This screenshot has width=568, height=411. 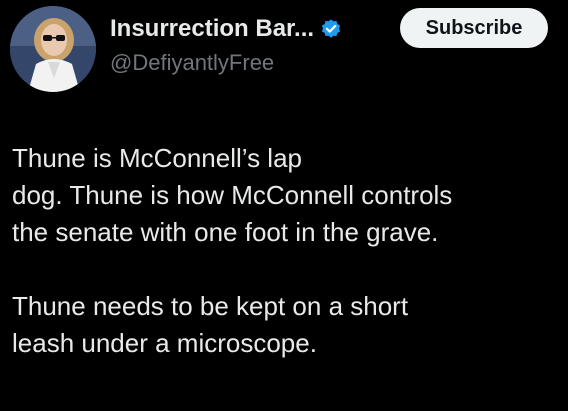 I want to click on tweet-line: Thune needs to be kept on a short, so click(x=210, y=306).